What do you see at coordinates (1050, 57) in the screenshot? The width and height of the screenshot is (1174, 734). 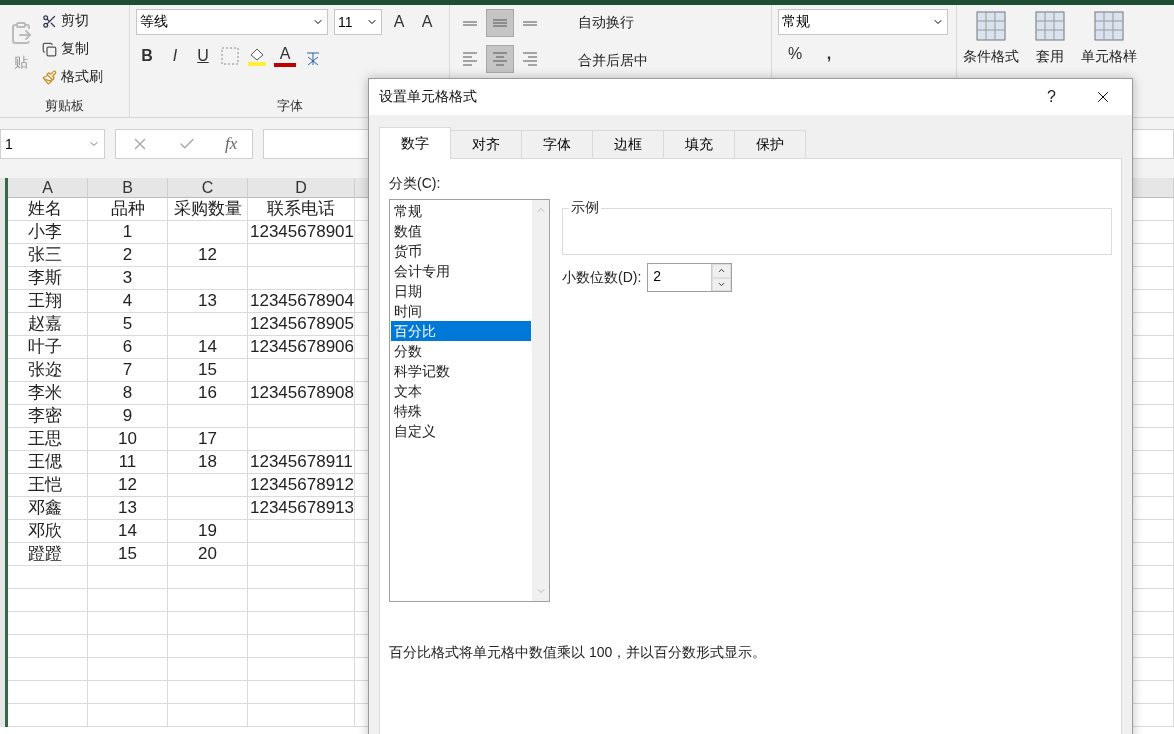 I see `styles-button: 套用` at bounding box center [1050, 57].